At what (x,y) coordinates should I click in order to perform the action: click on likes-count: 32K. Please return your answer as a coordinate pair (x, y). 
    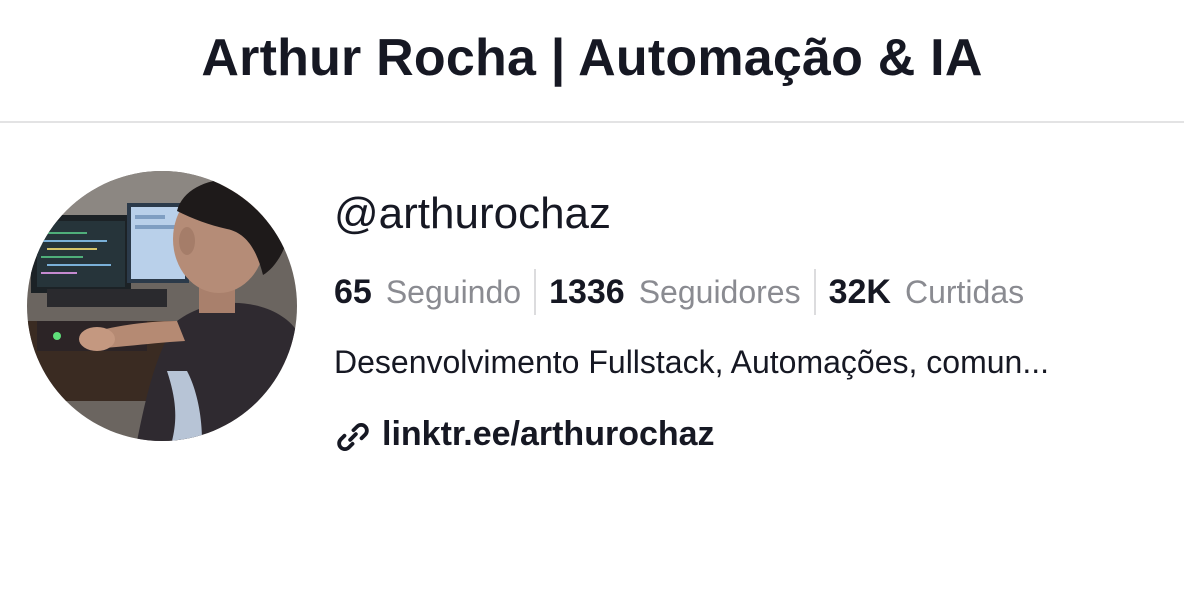
    Looking at the image, I should click on (859, 291).